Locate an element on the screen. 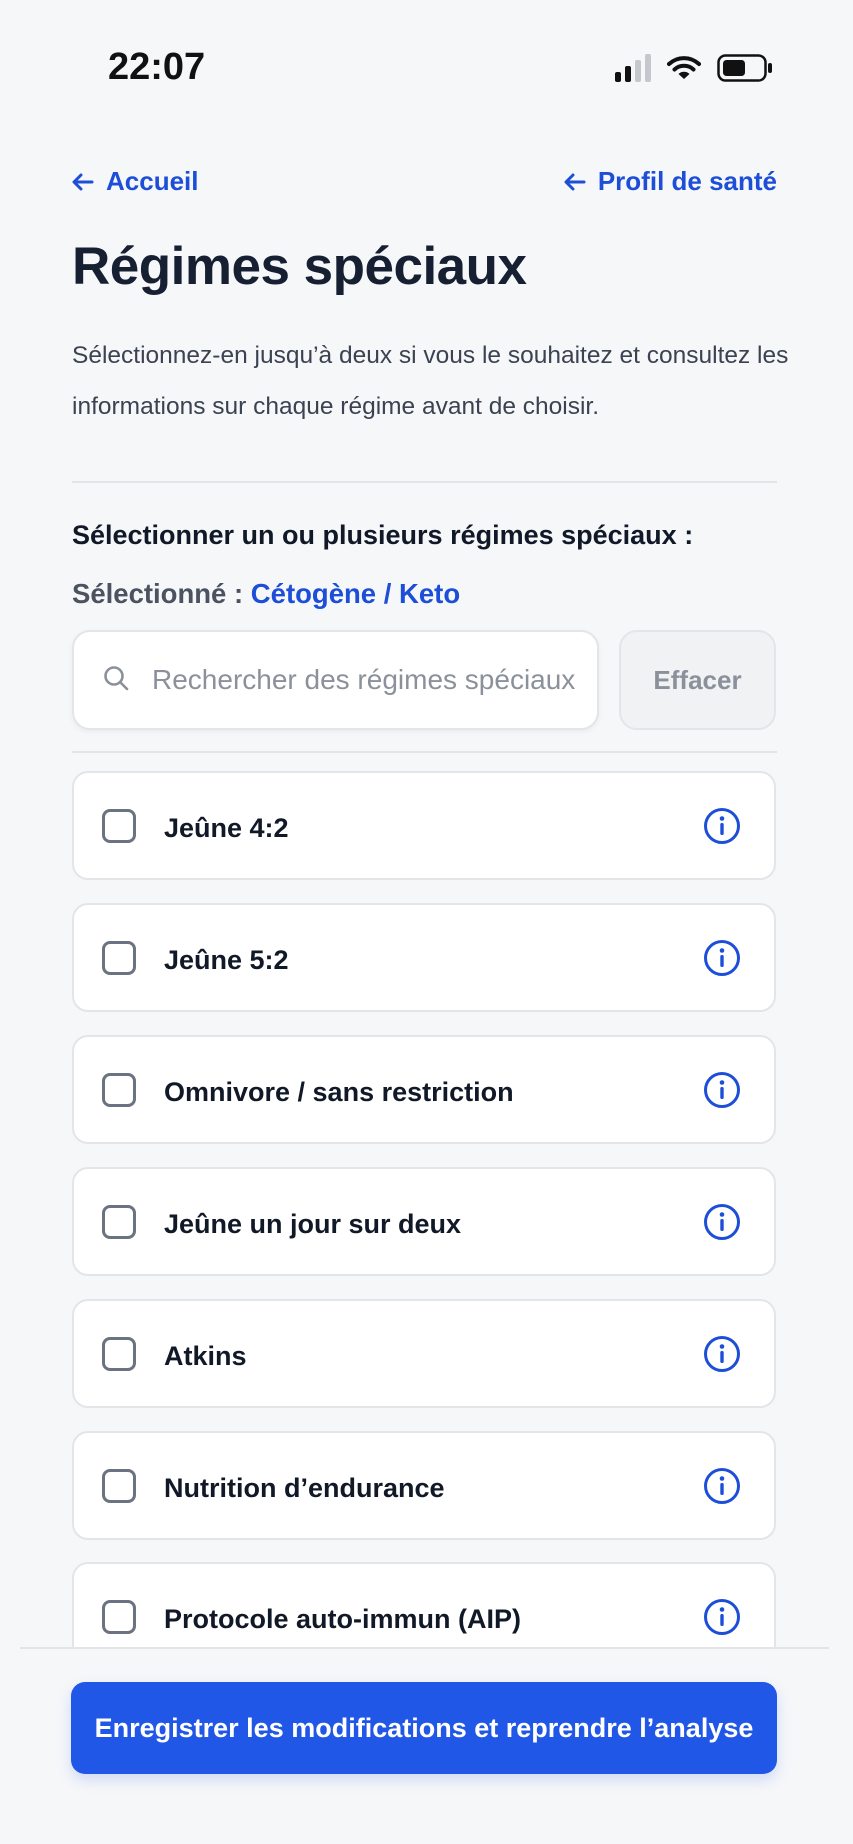 Image resolution: width=853 pixels, height=1844 pixels. diet-option-label: Jeûne 4:2 is located at coordinates (226, 828).